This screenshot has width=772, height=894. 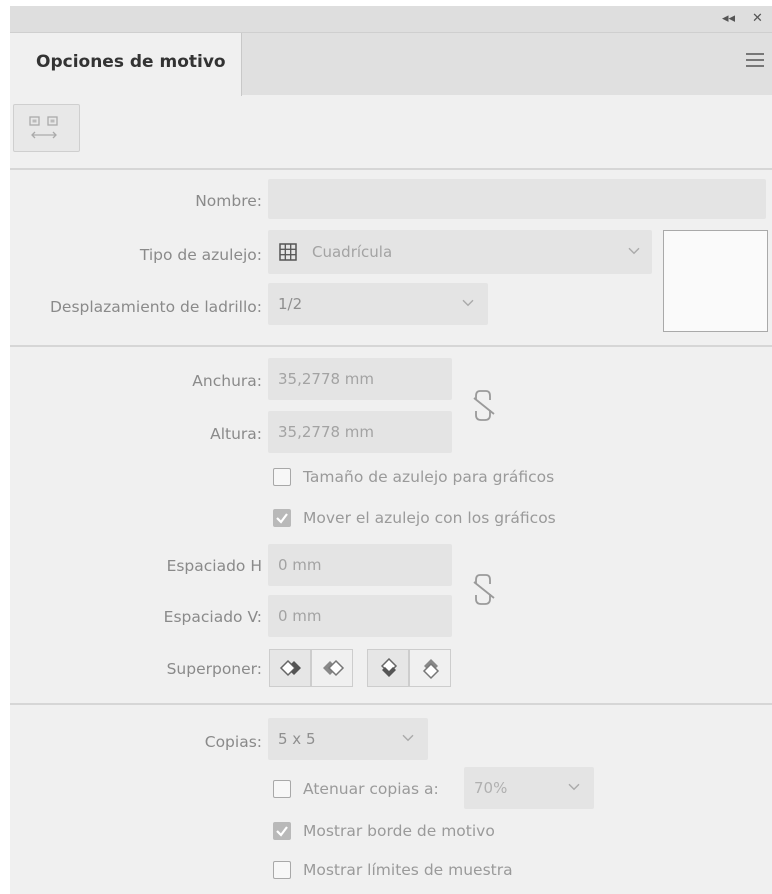 What do you see at coordinates (352, 252) in the screenshot?
I see `tipo-azulejo-value: Cuadrícula` at bounding box center [352, 252].